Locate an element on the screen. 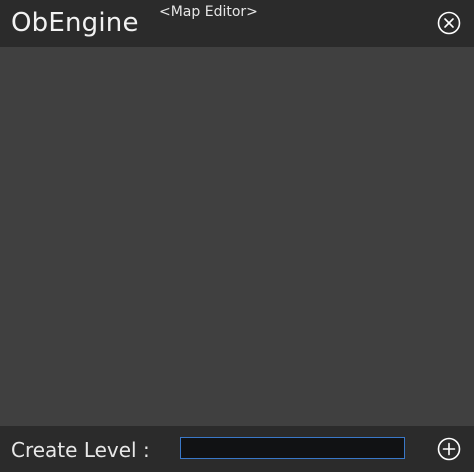 Image resolution: width=474 pixels, height=472 pixels. level-name-input is located at coordinates (292, 448).